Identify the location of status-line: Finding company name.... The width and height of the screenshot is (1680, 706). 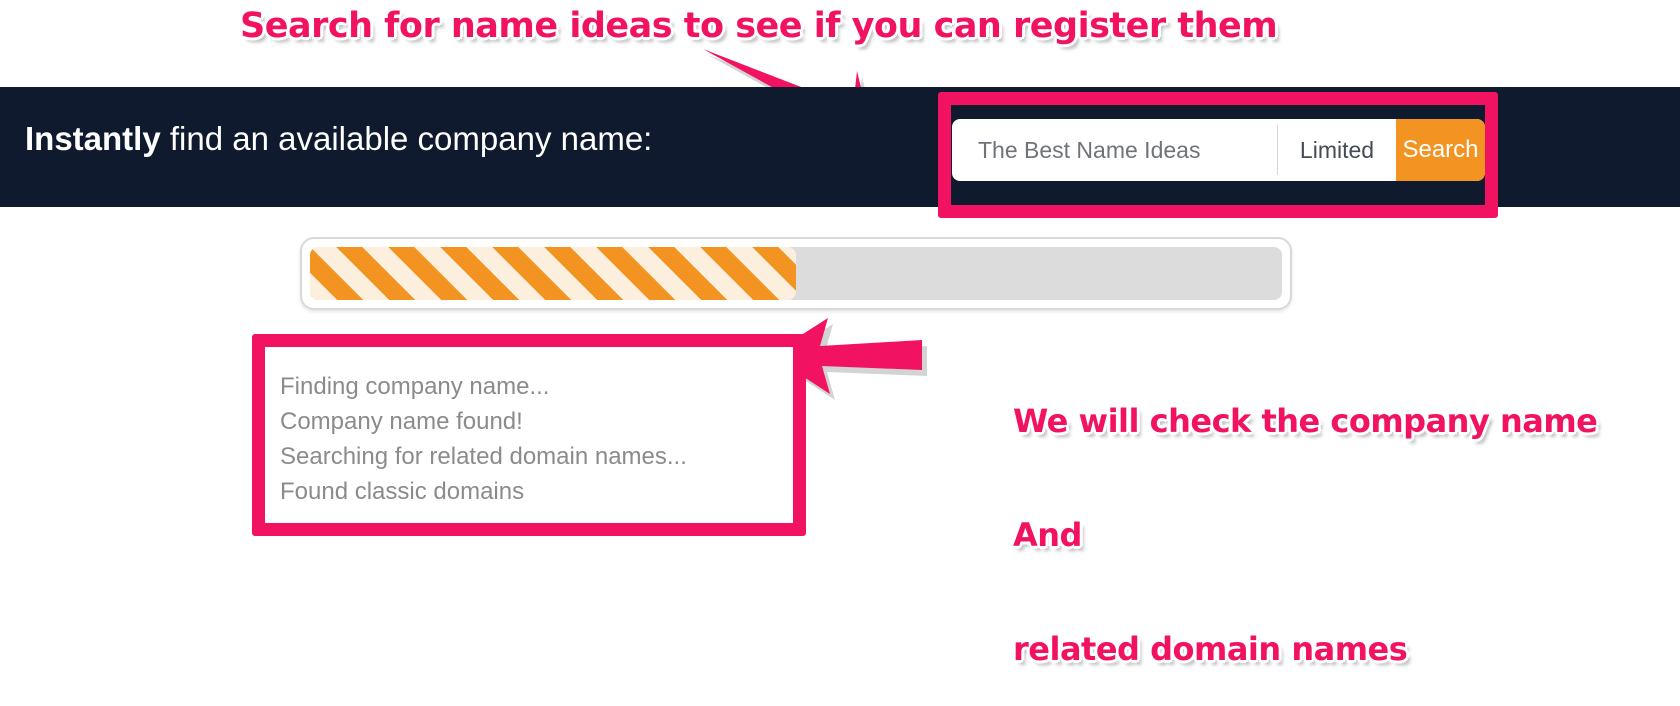
(415, 386).